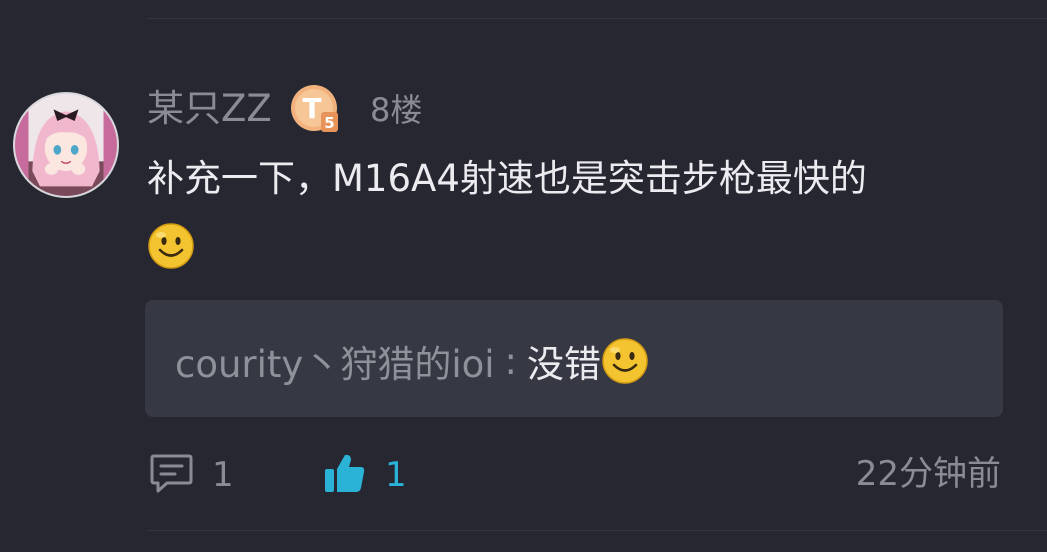 The image size is (1047, 552). I want to click on level-badge-icon: T 5, so click(314, 108).